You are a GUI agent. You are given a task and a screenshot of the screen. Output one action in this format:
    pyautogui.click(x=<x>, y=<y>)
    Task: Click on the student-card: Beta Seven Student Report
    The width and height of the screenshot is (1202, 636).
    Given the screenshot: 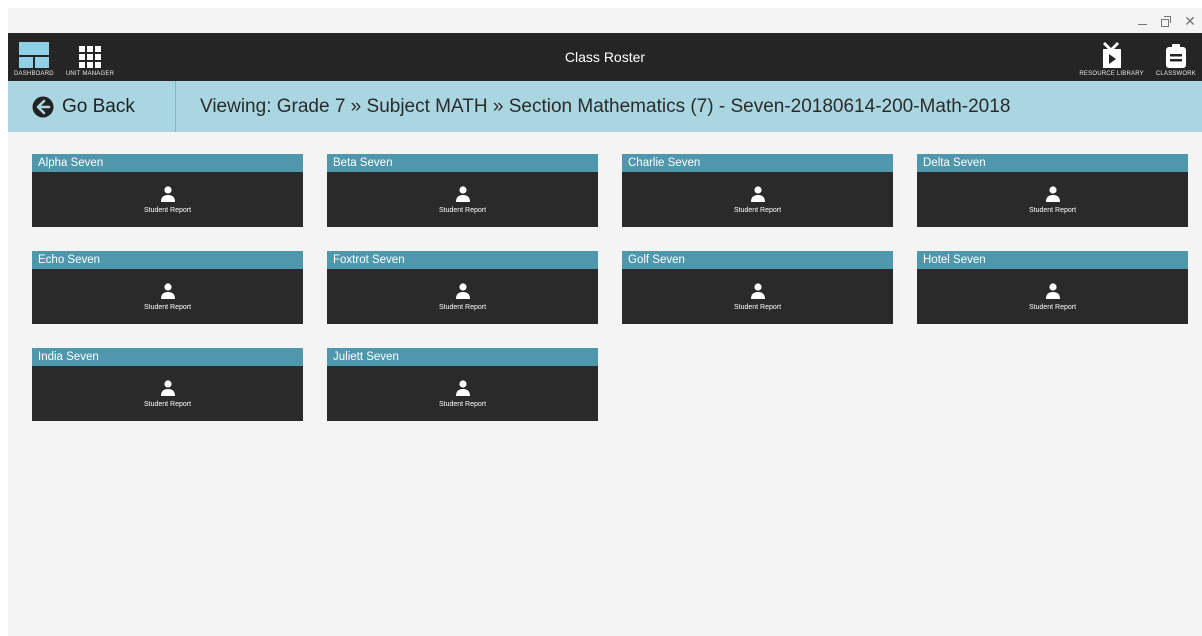 What is the action you would take?
    pyautogui.click(x=462, y=190)
    